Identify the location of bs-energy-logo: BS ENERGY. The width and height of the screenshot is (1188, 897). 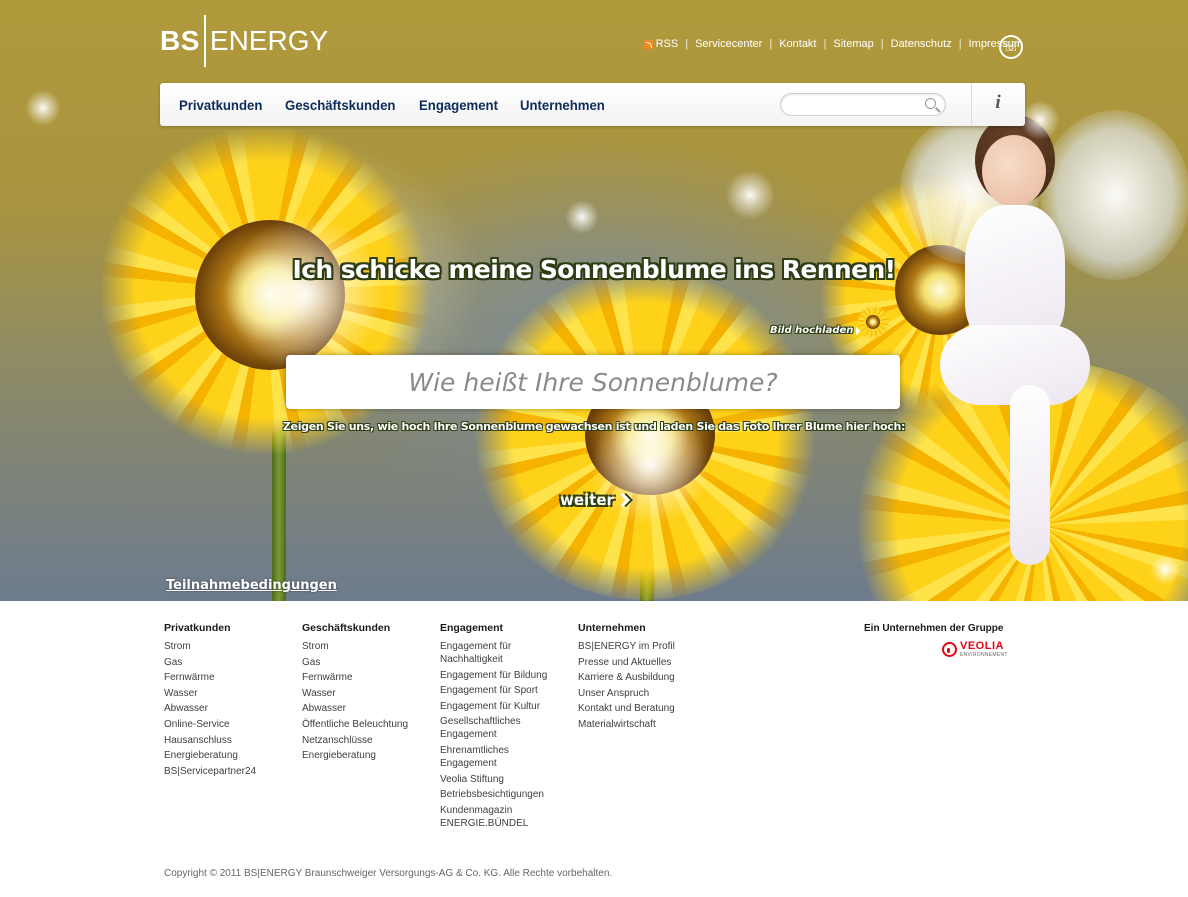
(244, 41).